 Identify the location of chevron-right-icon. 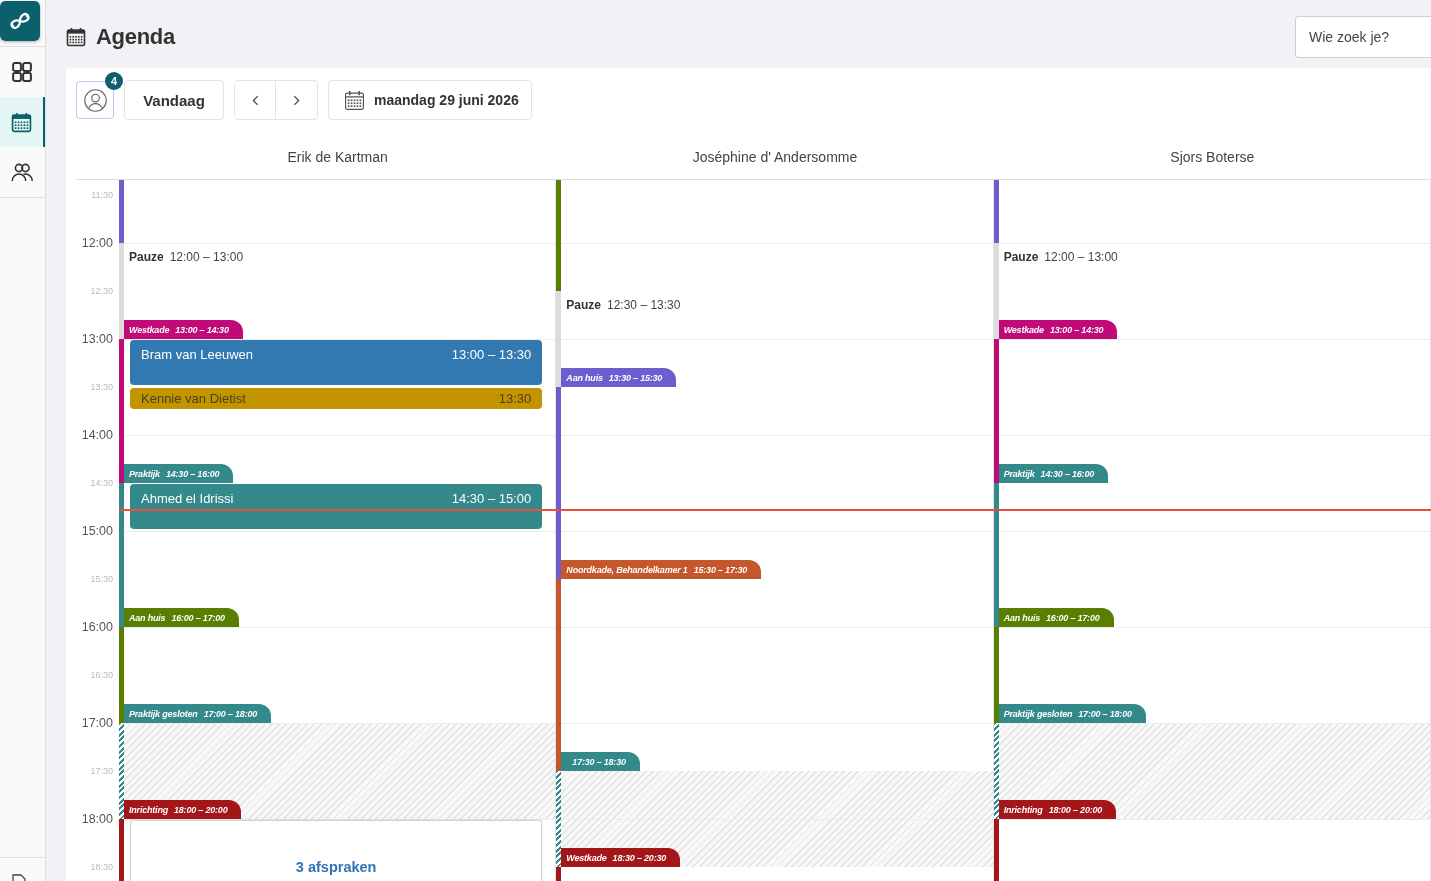
(296, 100).